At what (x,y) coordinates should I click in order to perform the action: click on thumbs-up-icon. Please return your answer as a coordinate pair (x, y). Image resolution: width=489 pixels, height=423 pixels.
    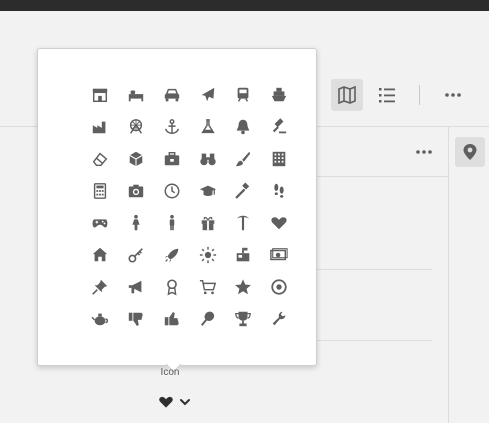
    Looking at the image, I should click on (171, 319).